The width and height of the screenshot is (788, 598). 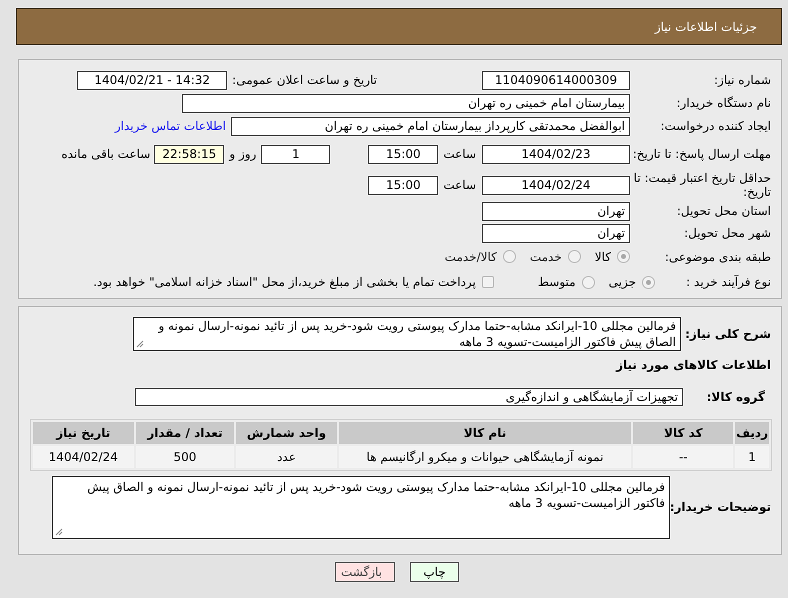 What do you see at coordinates (721, 507) in the screenshot?
I see `field-label: توضیحات خریدار:` at bounding box center [721, 507].